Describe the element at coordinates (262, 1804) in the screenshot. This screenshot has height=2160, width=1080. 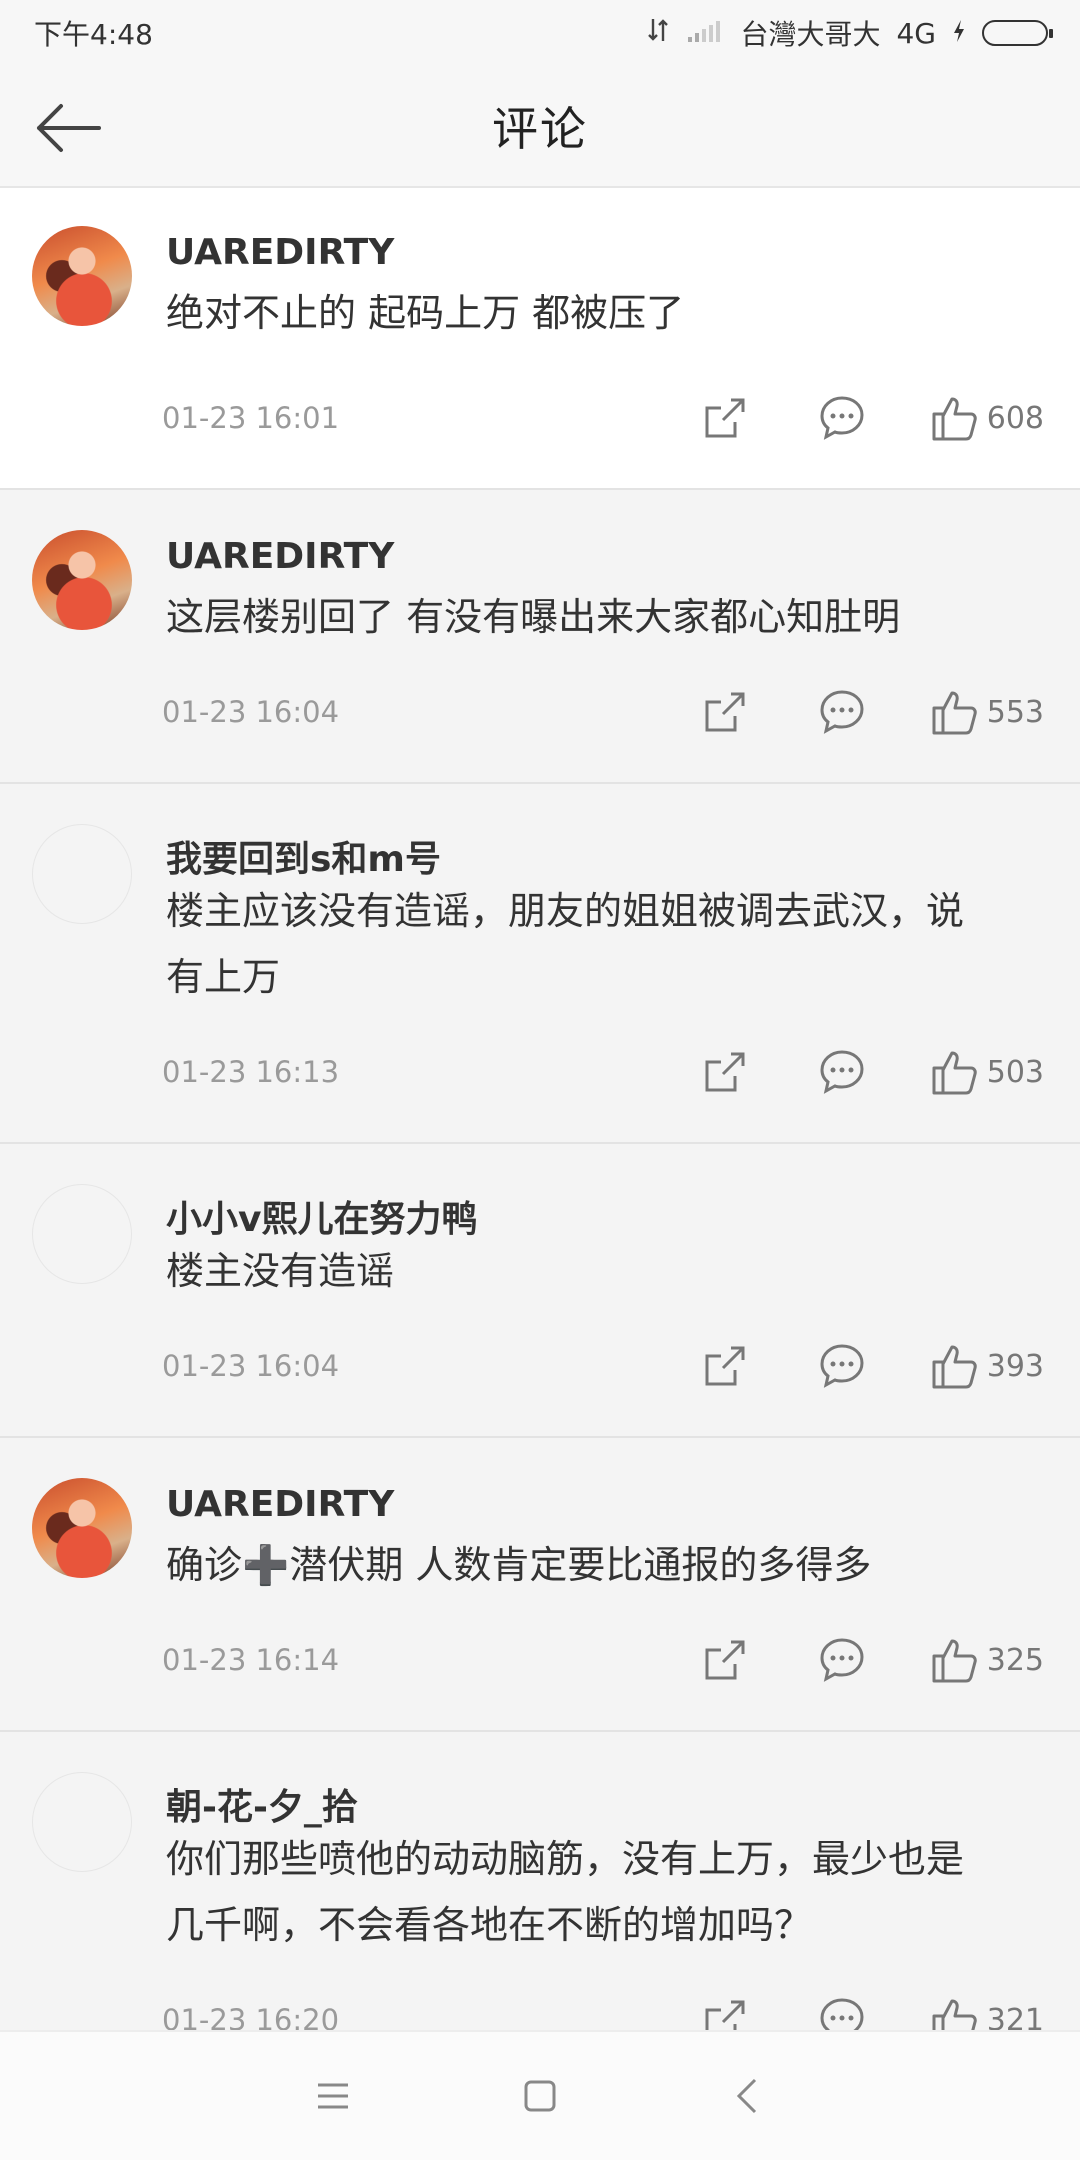
I see `comment-username: 朝-花-夕_拾` at that location.